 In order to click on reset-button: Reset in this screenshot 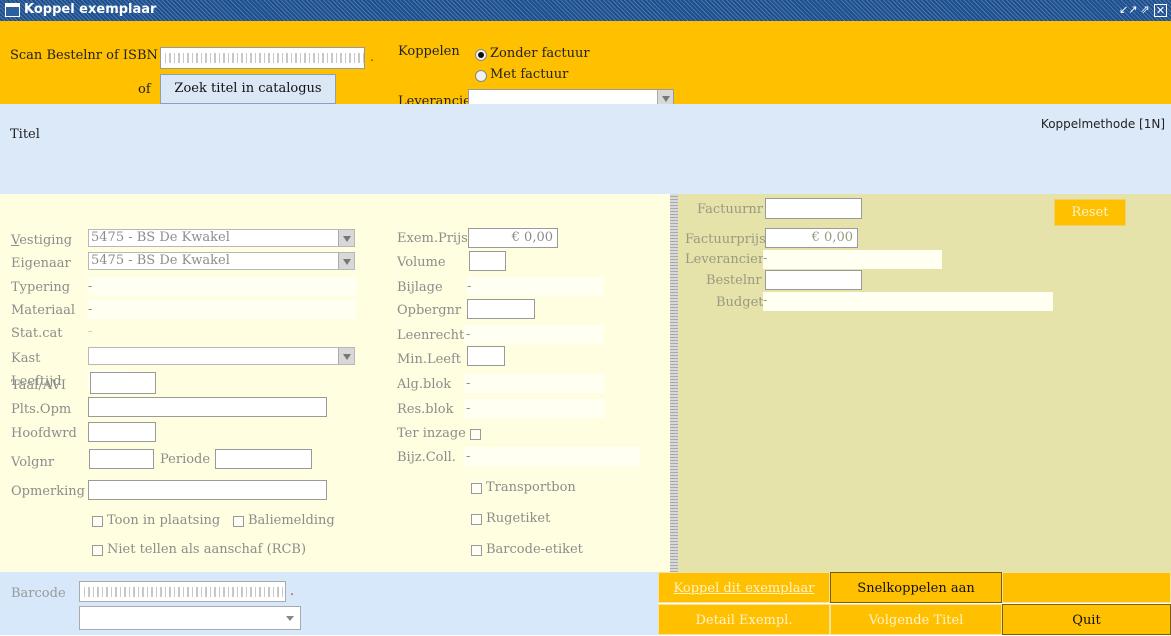, I will do `click(1090, 212)`.